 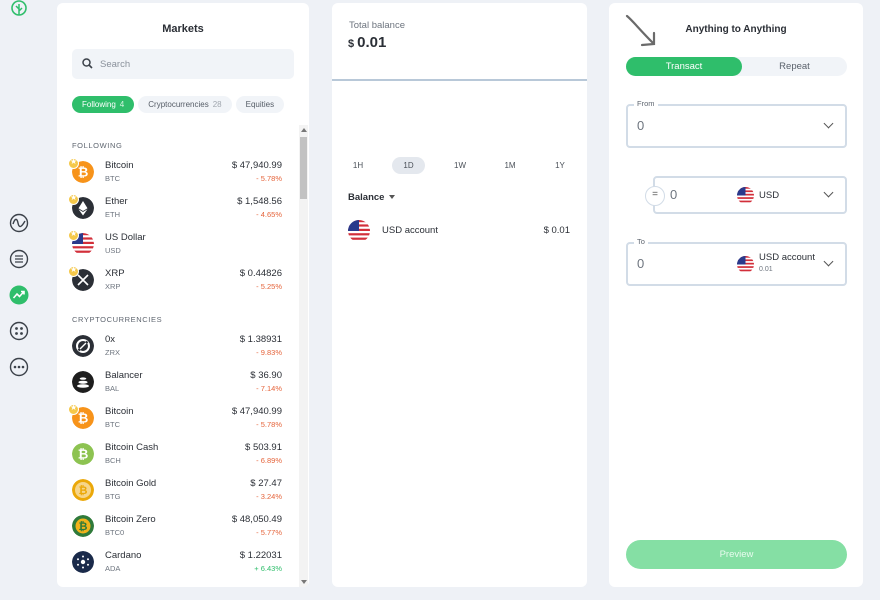 I want to click on asset-price: $ 36.90, so click(x=266, y=375).